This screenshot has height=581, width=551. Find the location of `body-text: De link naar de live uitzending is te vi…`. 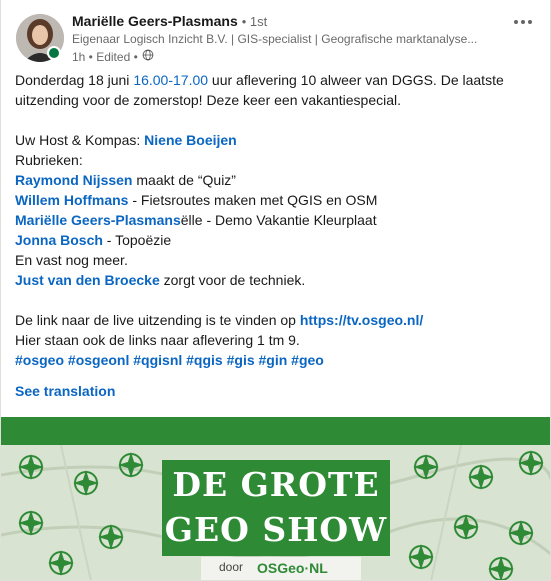

body-text: De link naar de live uitzending is te vi… is located at coordinates (157, 320).